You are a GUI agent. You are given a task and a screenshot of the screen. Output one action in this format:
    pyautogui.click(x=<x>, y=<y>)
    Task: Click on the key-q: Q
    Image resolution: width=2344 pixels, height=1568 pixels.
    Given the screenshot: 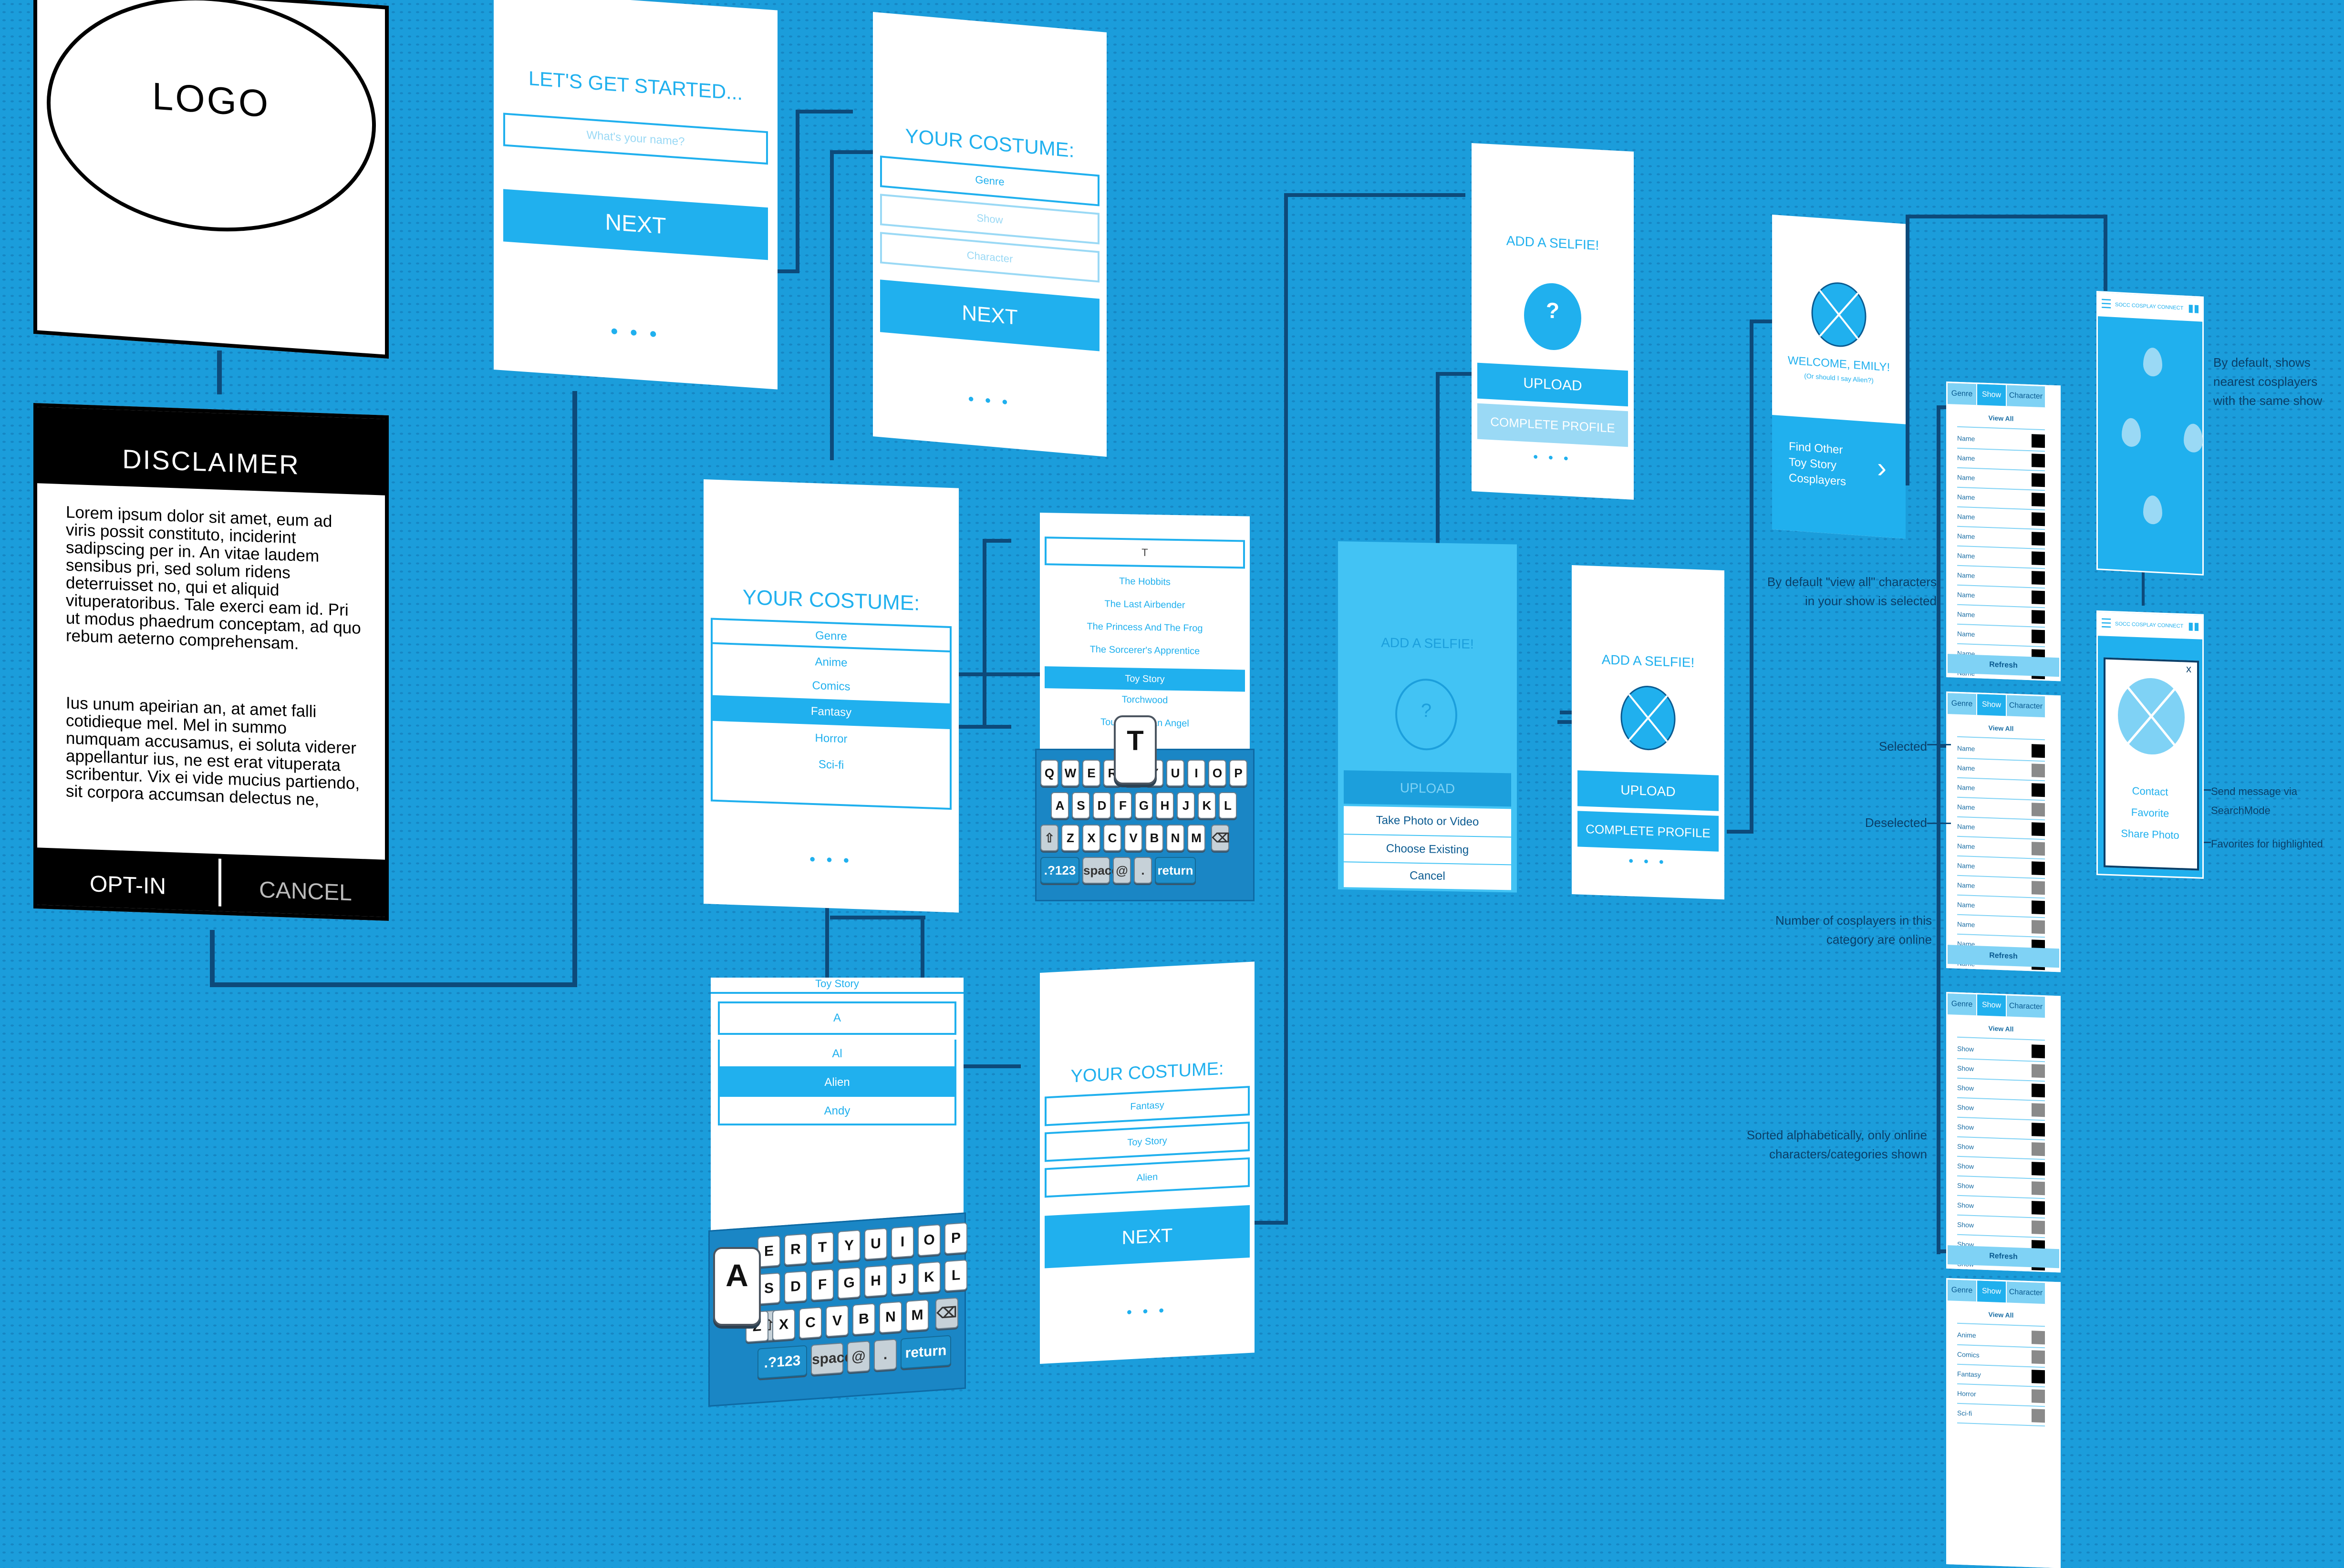 What is the action you would take?
    pyautogui.click(x=1049, y=773)
    